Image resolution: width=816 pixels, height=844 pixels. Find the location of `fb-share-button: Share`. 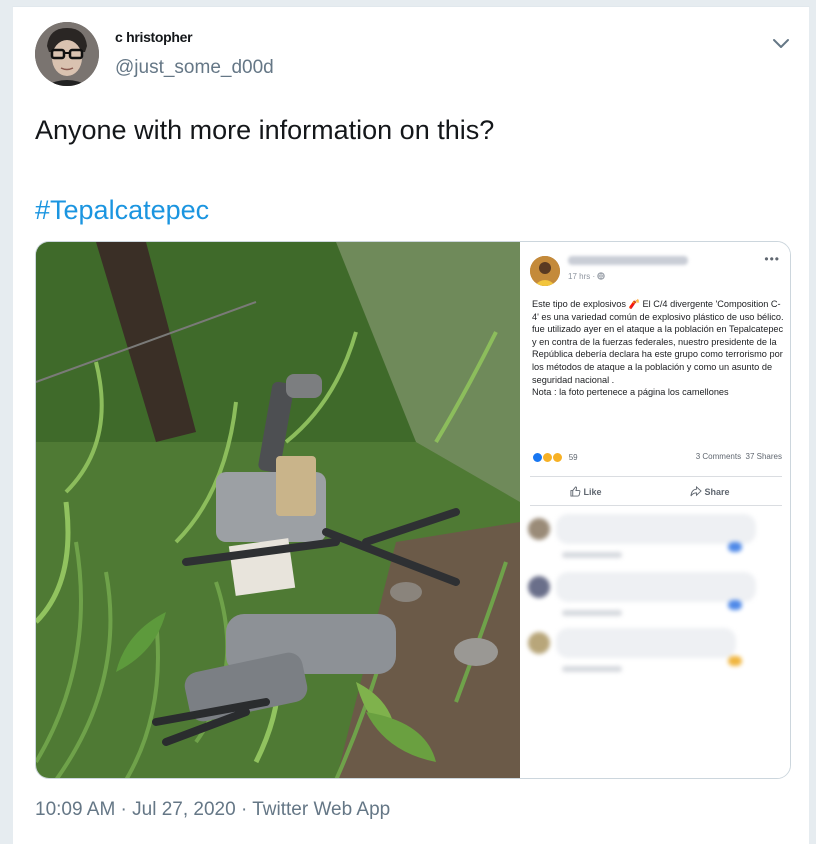

fb-share-button: Share is located at coordinates (710, 491).